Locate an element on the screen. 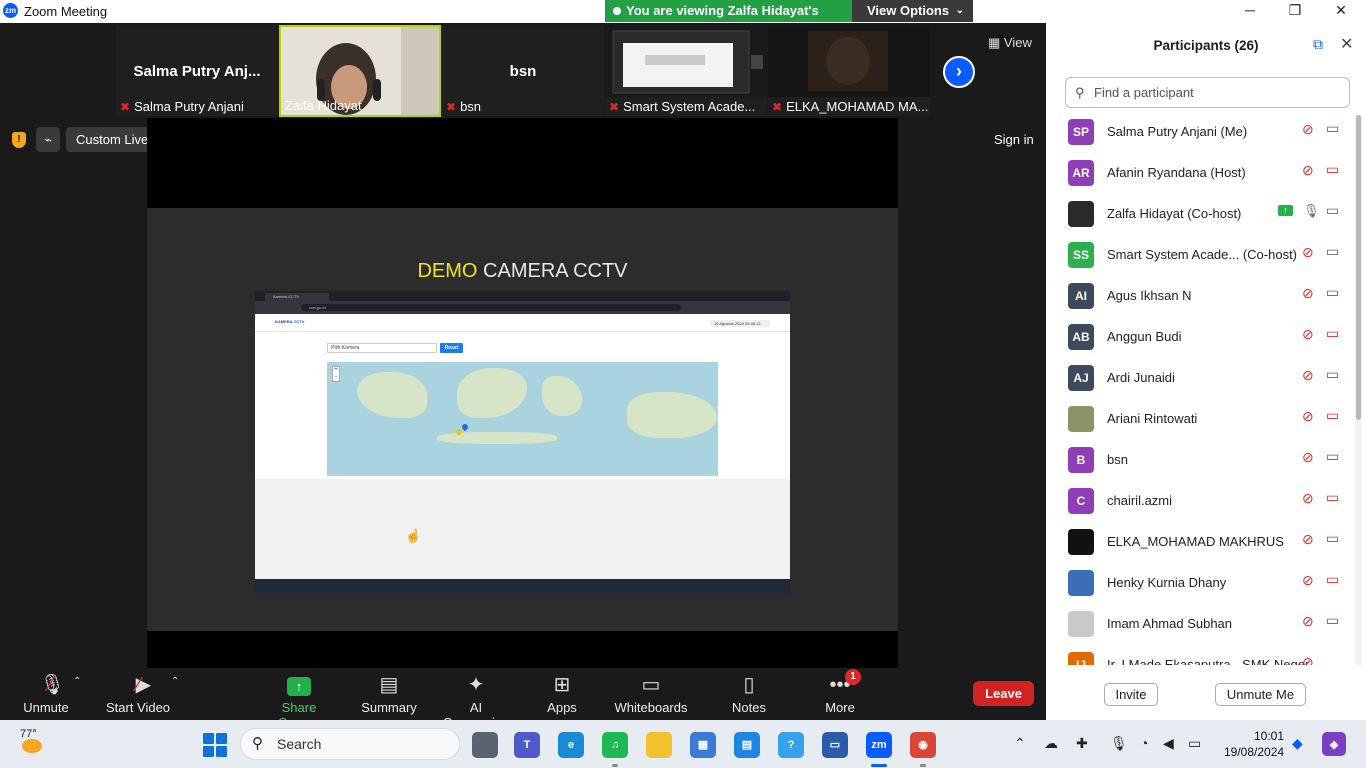 The image size is (1366, 768). participant-row: Zalfa Hidayat (Co-host) ↑ 🎙 ▭ is located at coordinates (1200, 217).